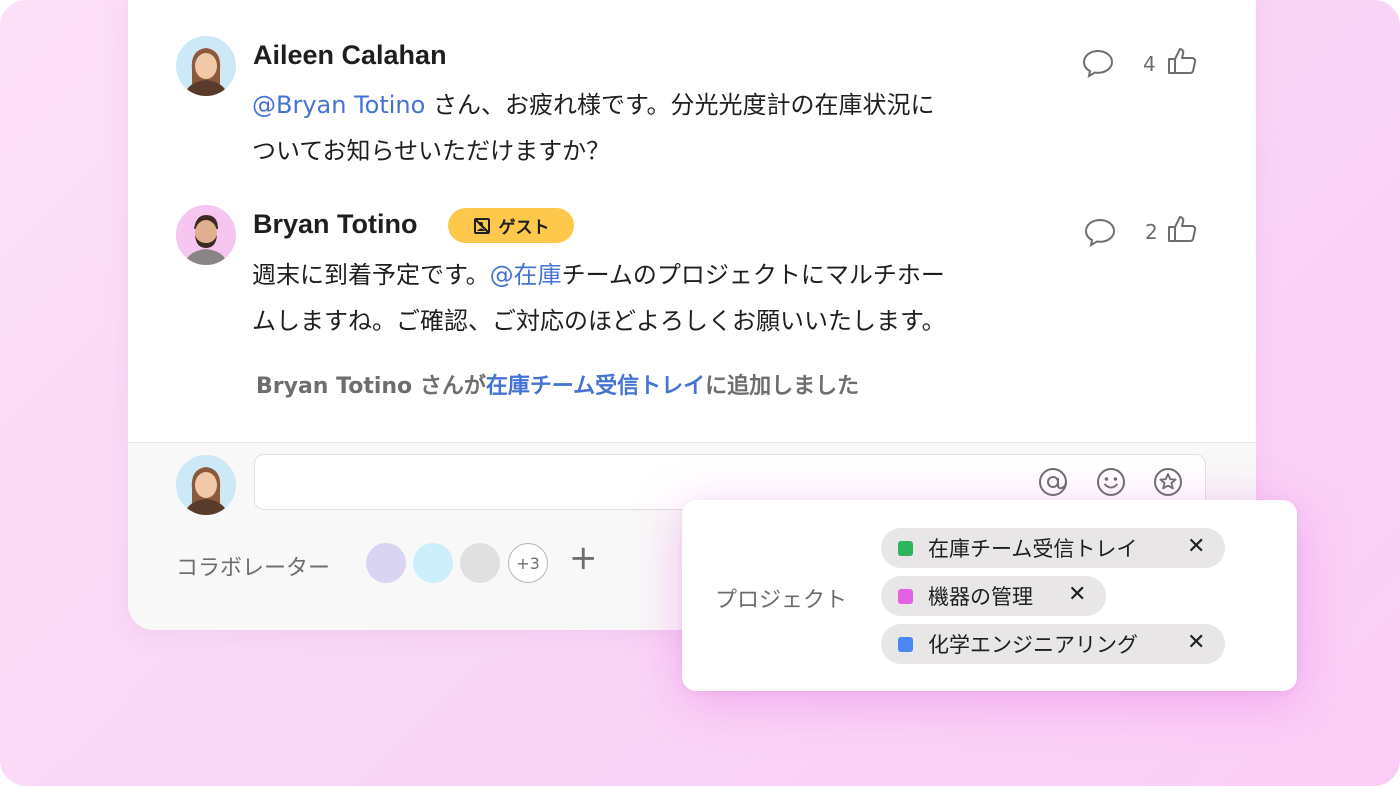 Image resolution: width=1400 pixels, height=786 pixels. What do you see at coordinates (350, 55) in the screenshot?
I see `comment-author: Aileen Calahan` at bounding box center [350, 55].